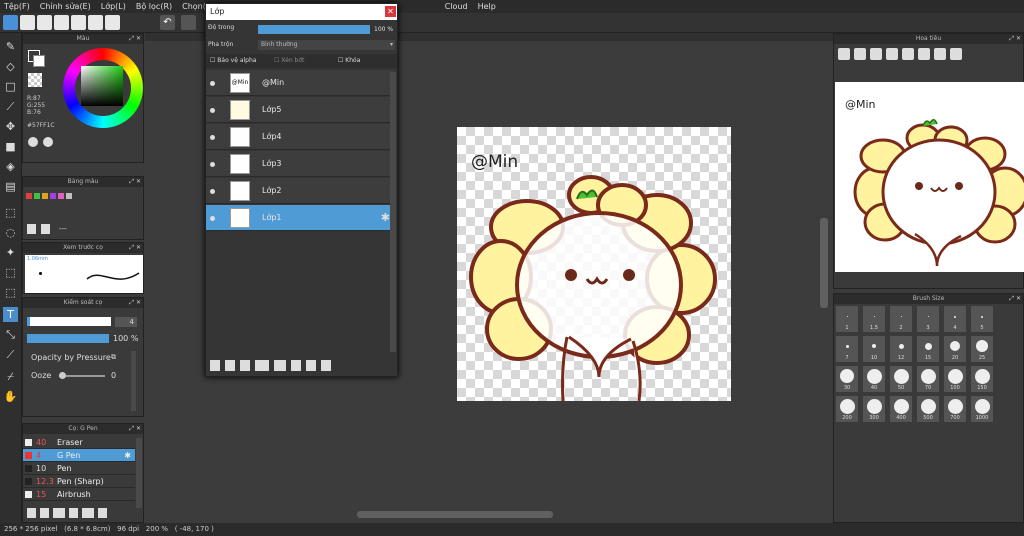 This screenshot has width=1024, height=536. Describe the element at coordinates (79, 494) in the screenshot. I see `brush-item: 15 Airbrush` at that location.